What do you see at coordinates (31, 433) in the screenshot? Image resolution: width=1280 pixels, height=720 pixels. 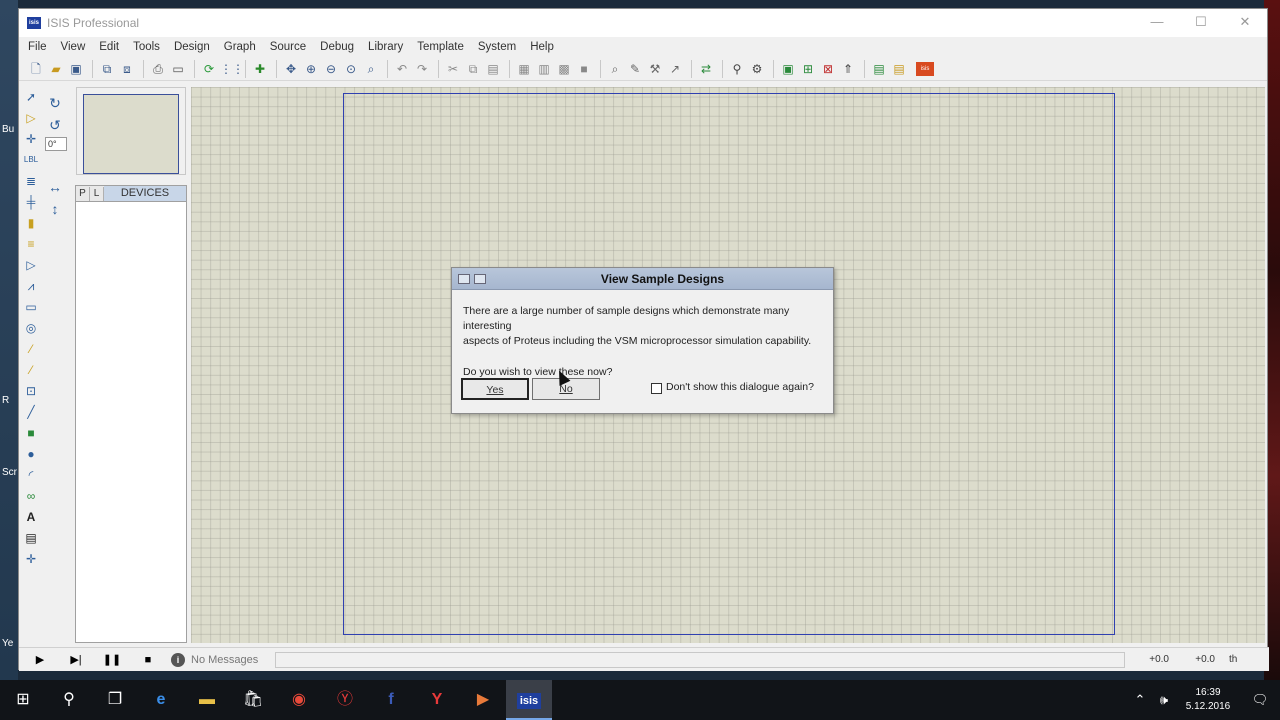 I see `box-tool-icon: ■` at bounding box center [31, 433].